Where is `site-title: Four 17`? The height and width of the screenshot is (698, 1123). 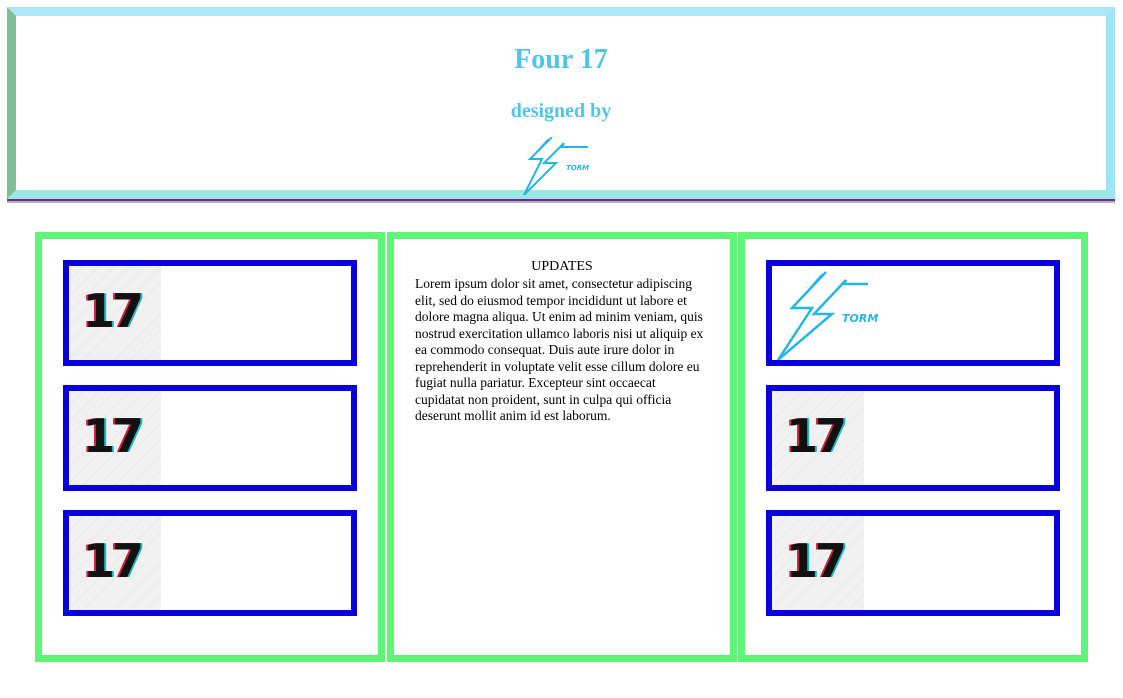 site-title: Four 17 is located at coordinates (561, 59).